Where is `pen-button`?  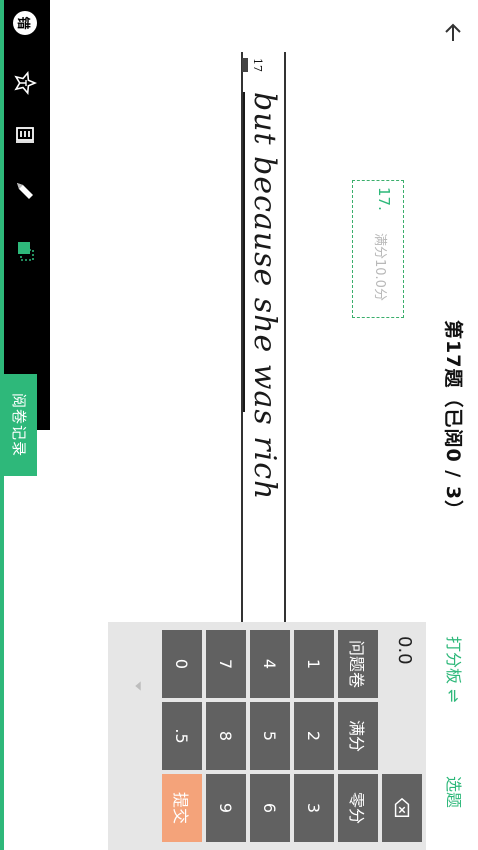
pen-button is located at coordinates (25, 191).